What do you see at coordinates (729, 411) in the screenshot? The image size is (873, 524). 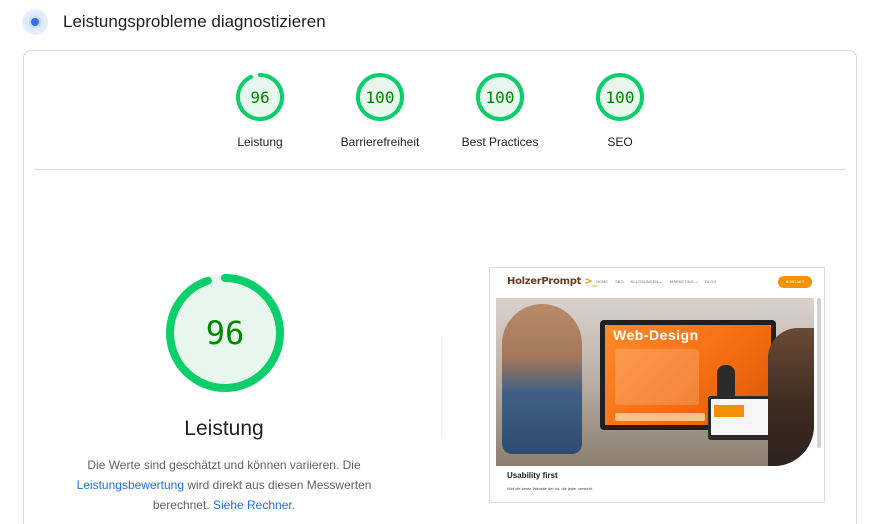 I see `thumb-laptop-banner` at bounding box center [729, 411].